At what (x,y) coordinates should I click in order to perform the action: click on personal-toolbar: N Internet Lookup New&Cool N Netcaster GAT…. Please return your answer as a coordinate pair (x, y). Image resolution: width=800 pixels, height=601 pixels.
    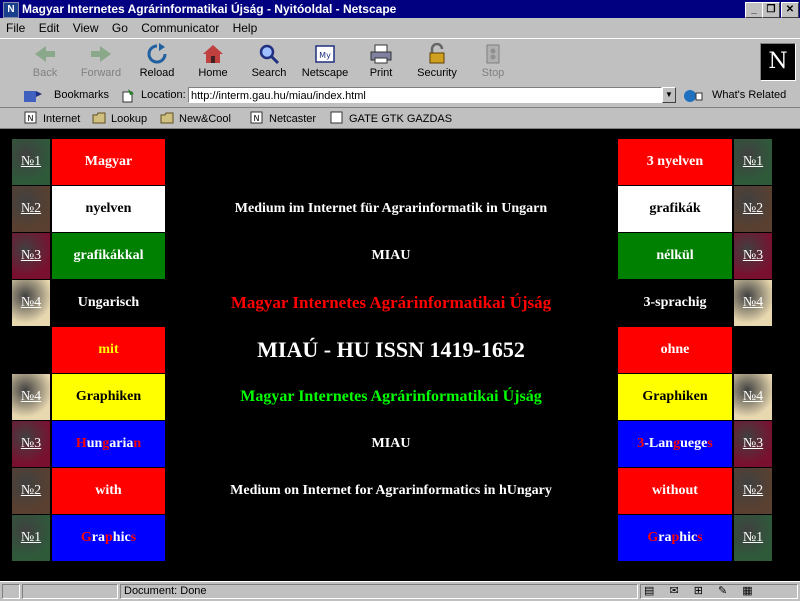
    Looking at the image, I should click on (400, 118).